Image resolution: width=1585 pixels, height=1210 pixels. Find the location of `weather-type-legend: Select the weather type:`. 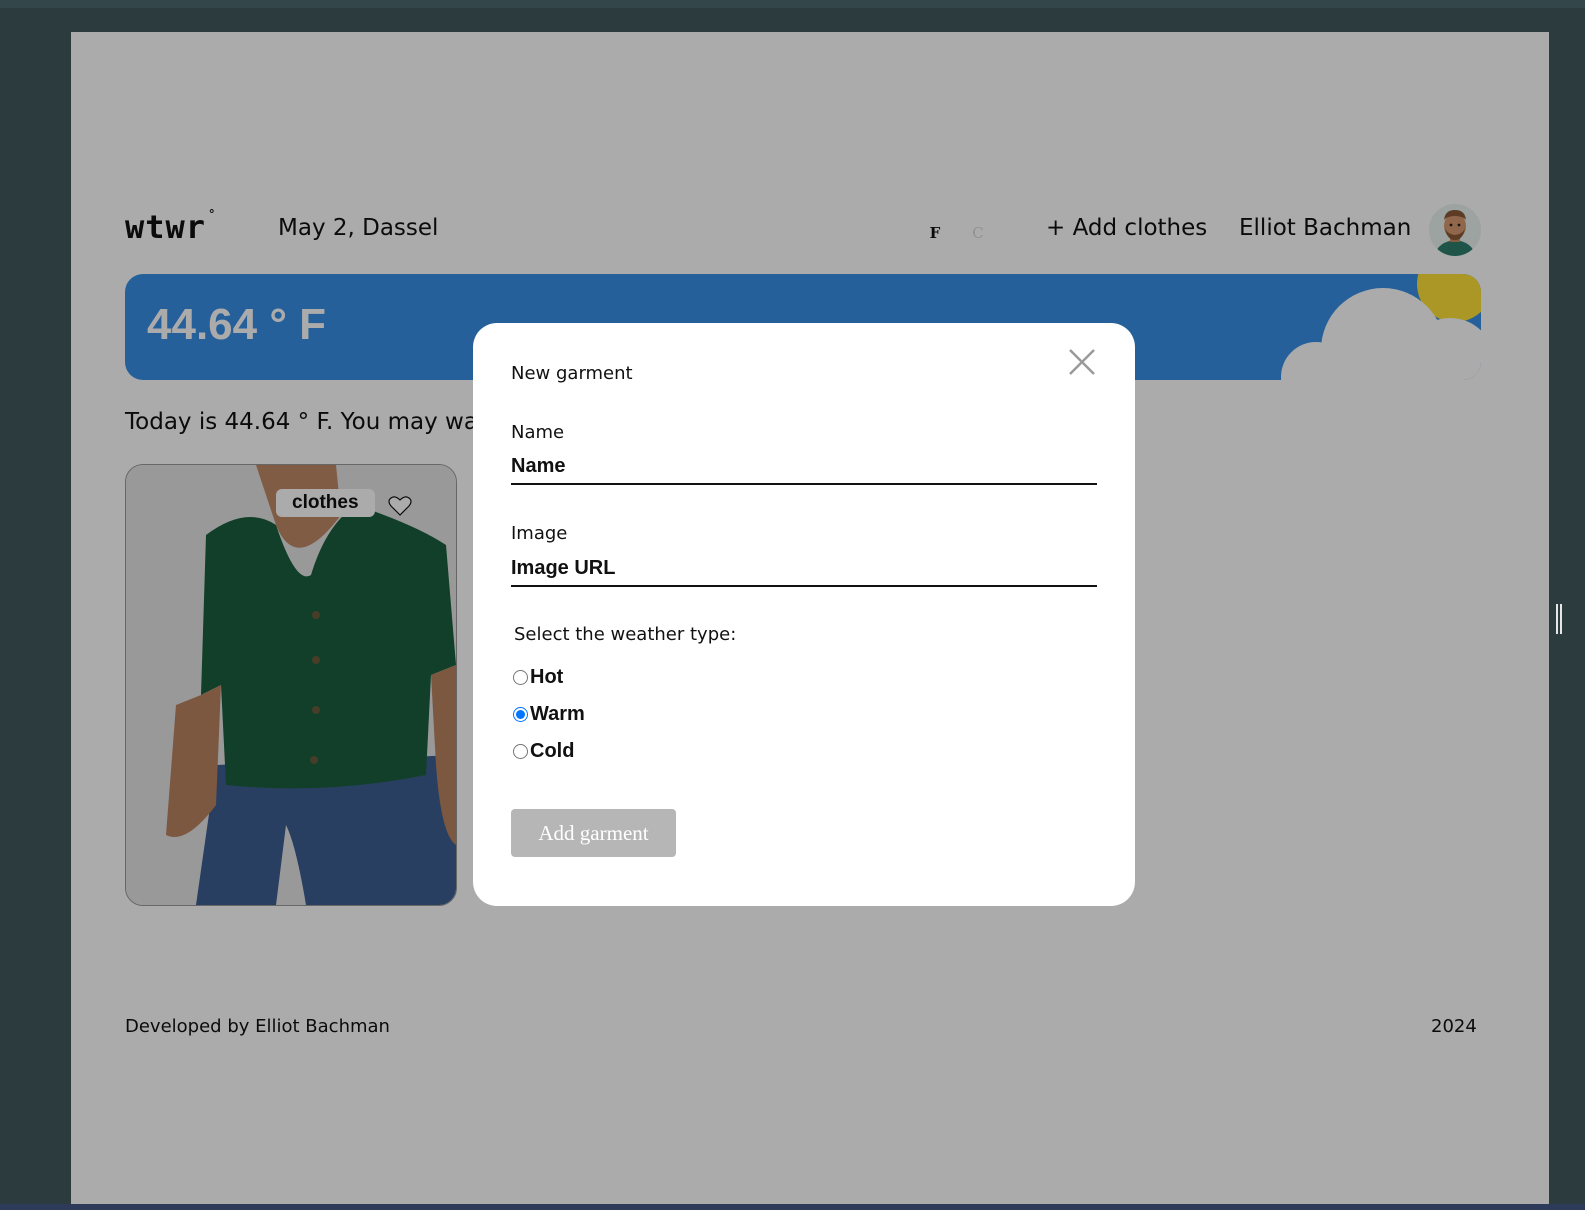

weather-type-legend: Select the weather type: is located at coordinates (625, 634).